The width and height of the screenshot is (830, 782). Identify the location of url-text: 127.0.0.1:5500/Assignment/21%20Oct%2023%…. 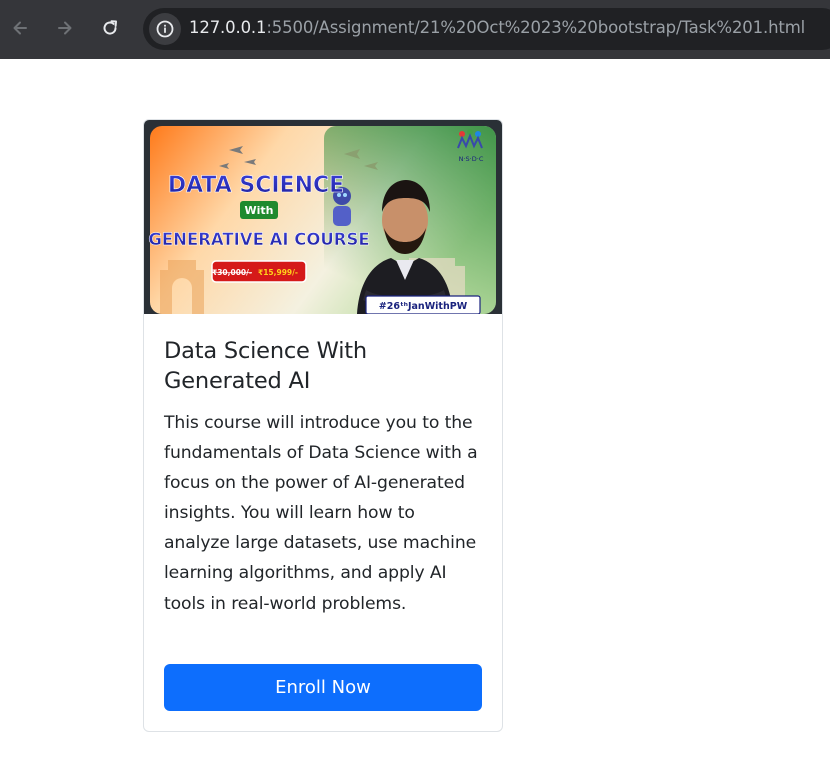
(497, 27).